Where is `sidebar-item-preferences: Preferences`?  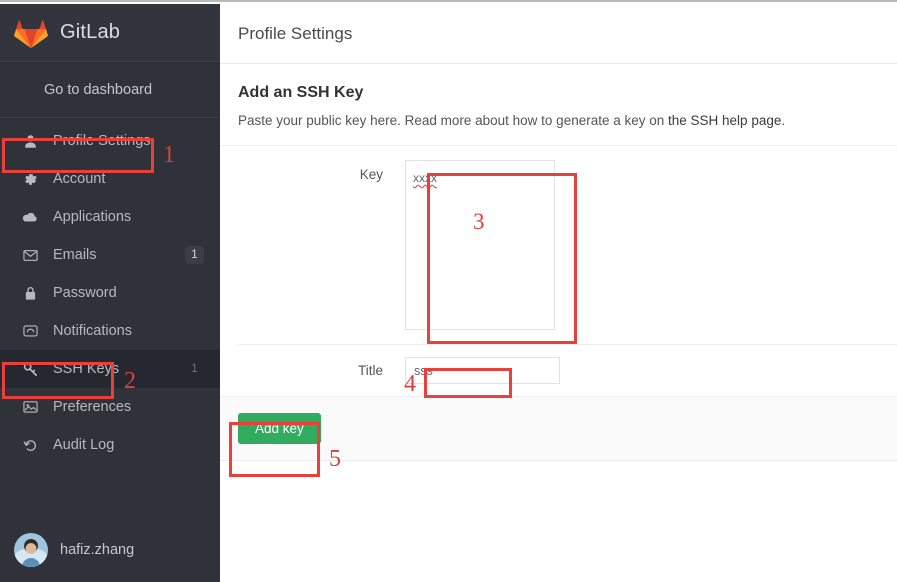
sidebar-item-preferences: Preferences is located at coordinates (110, 407).